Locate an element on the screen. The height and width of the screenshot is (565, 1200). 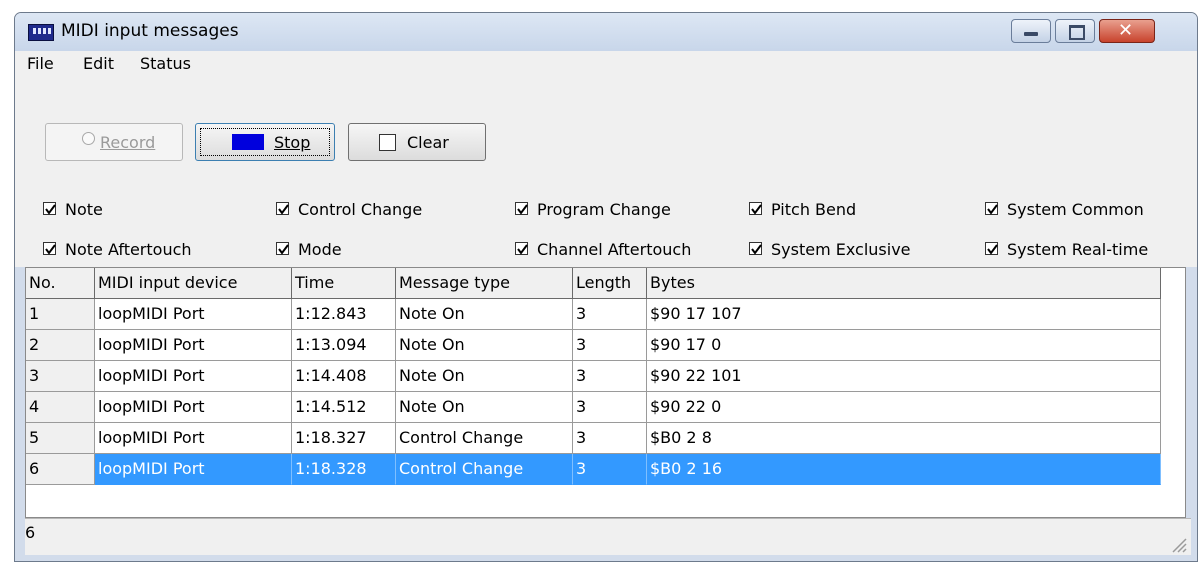
stop-square-icon is located at coordinates (248, 142).